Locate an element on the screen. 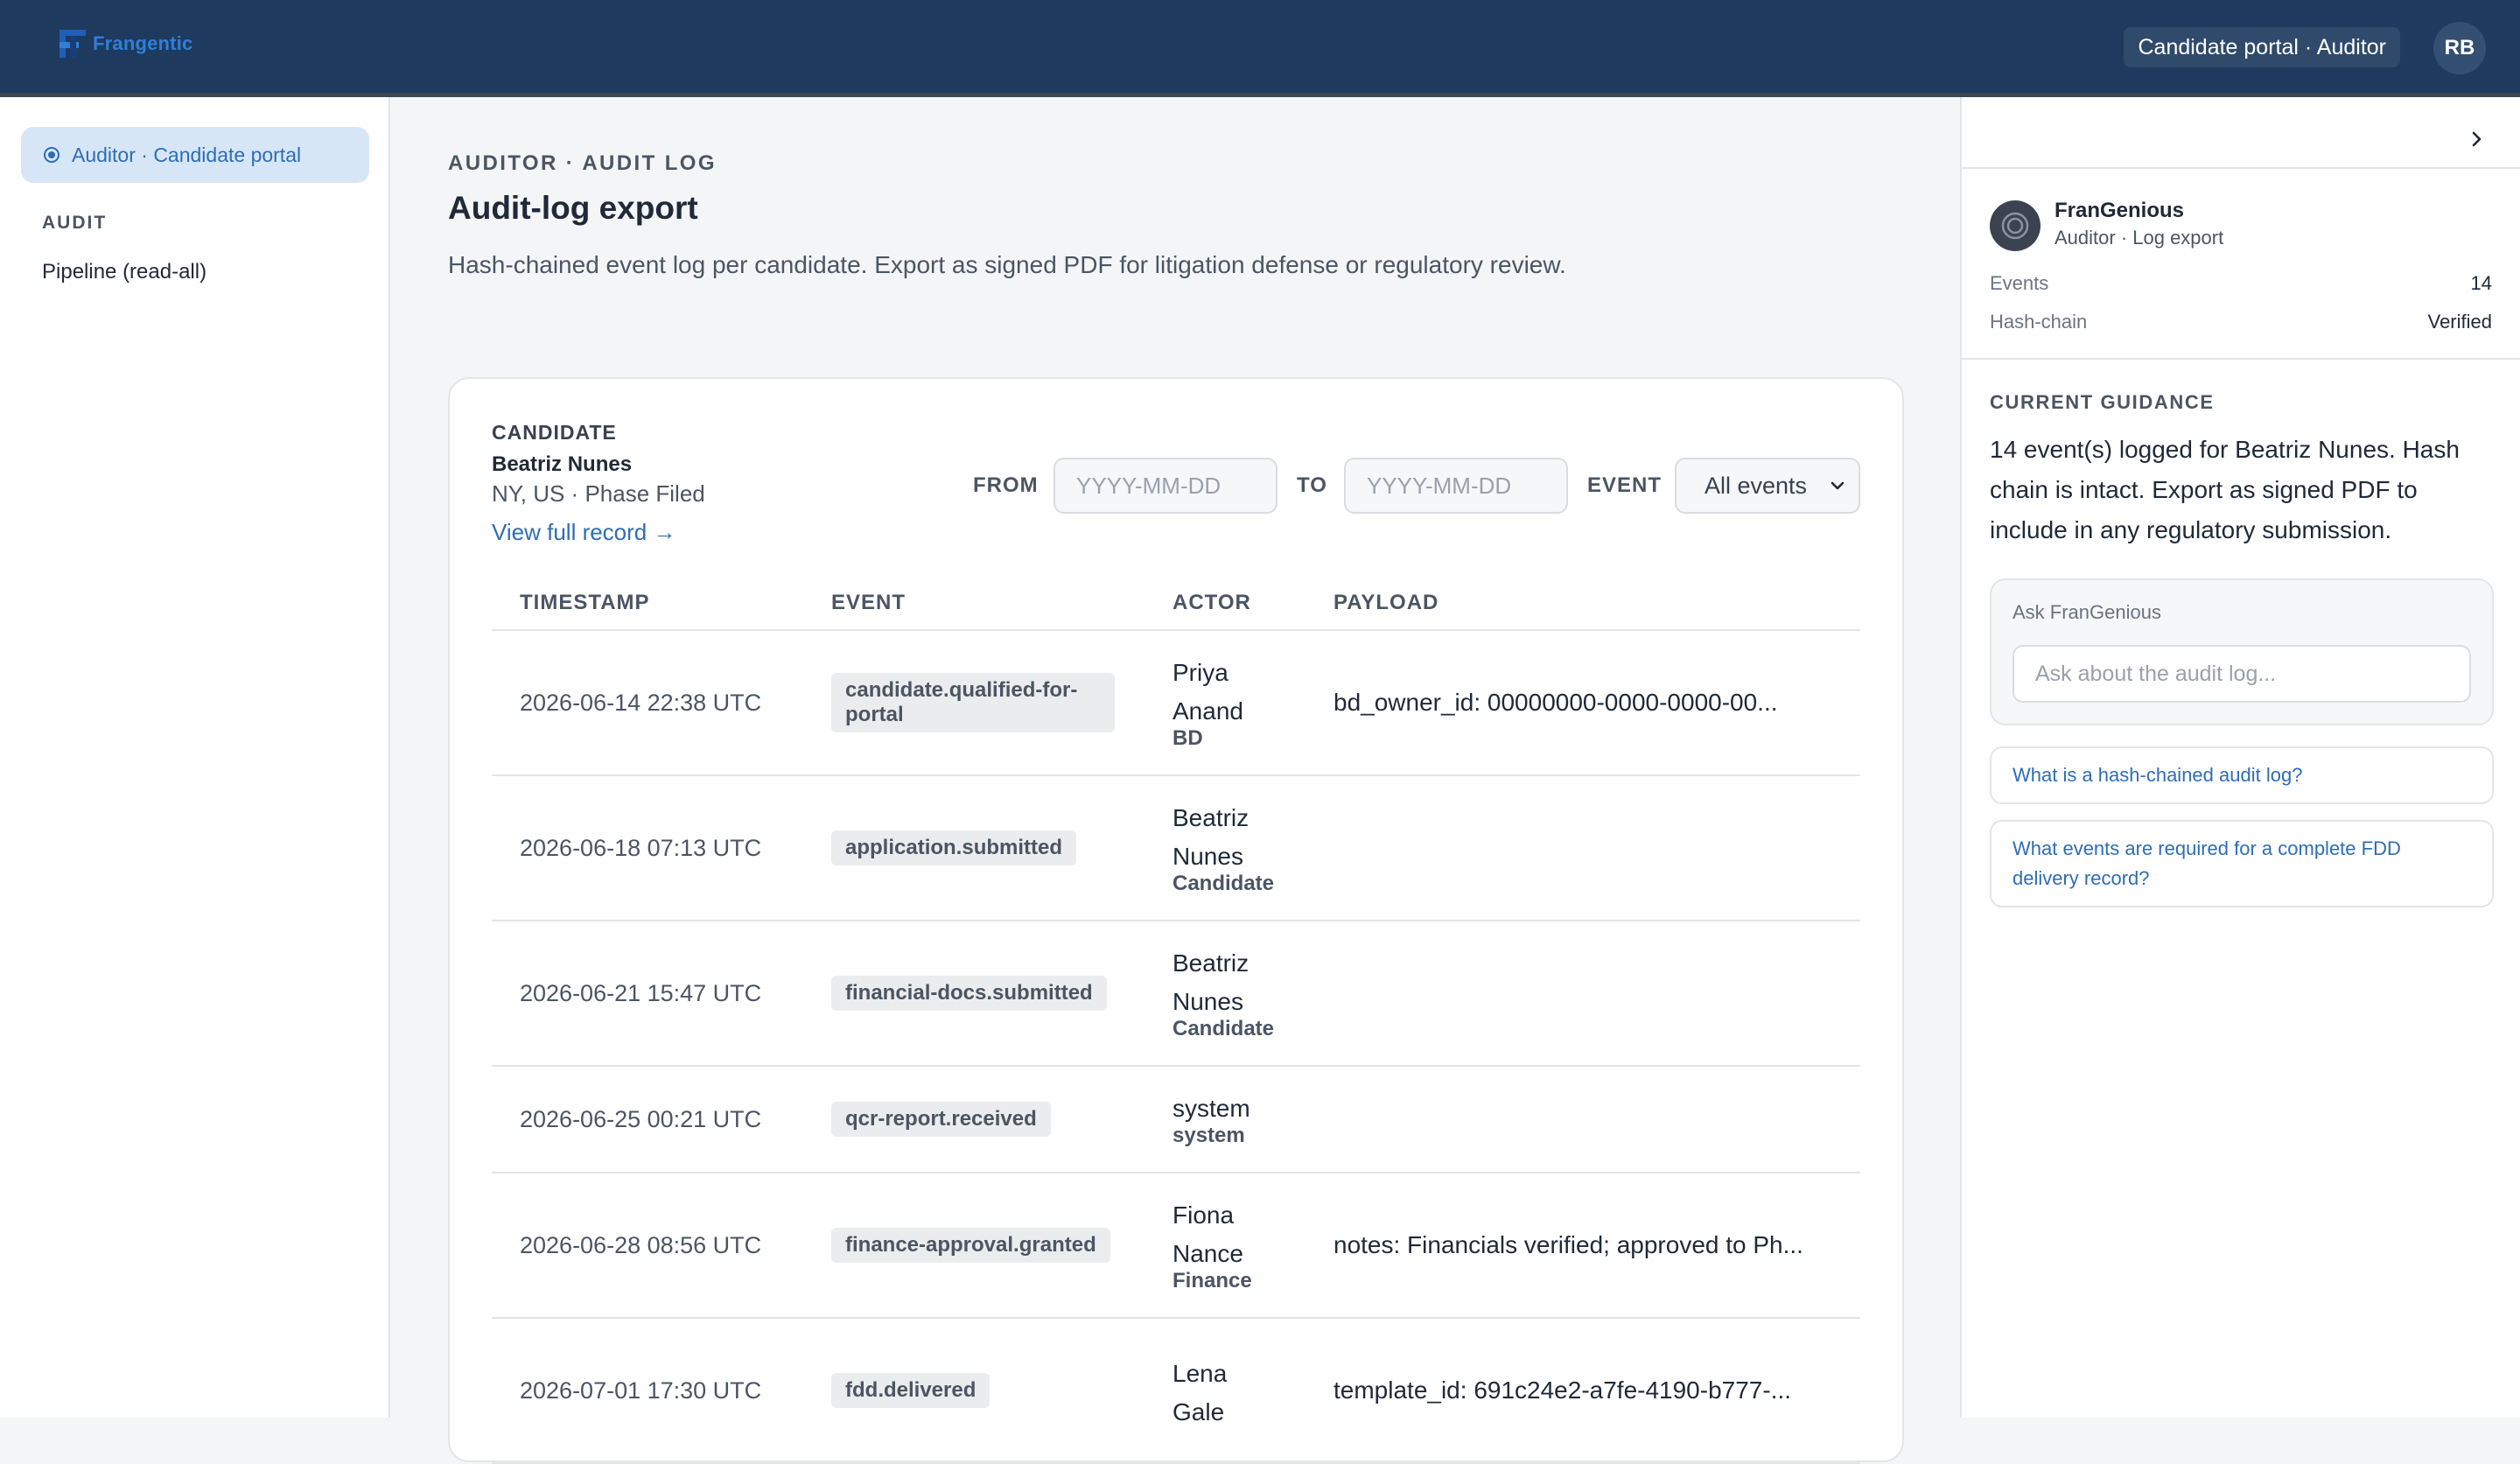 The image size is (2520, 1464). context-label: Auditor · Candidate portal is located at coordinates (187, 155).